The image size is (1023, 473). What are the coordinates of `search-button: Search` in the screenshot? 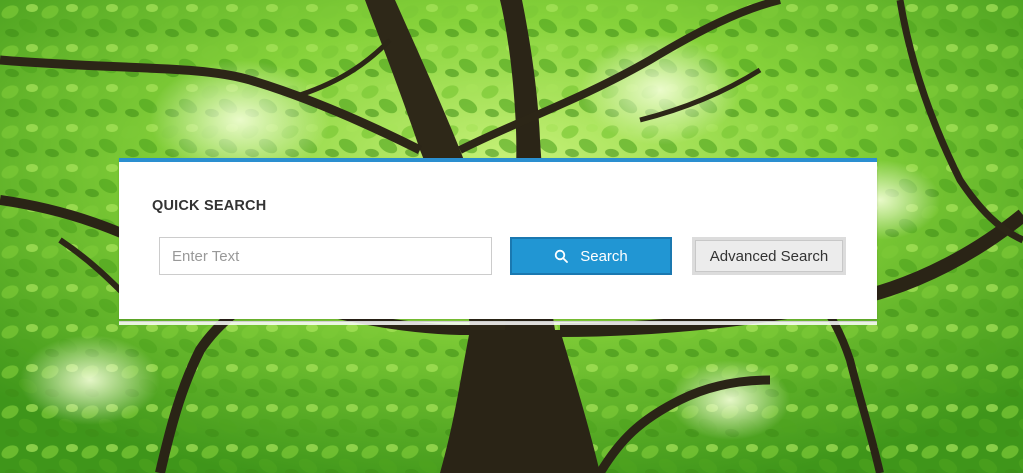 It's located at (591, 256).